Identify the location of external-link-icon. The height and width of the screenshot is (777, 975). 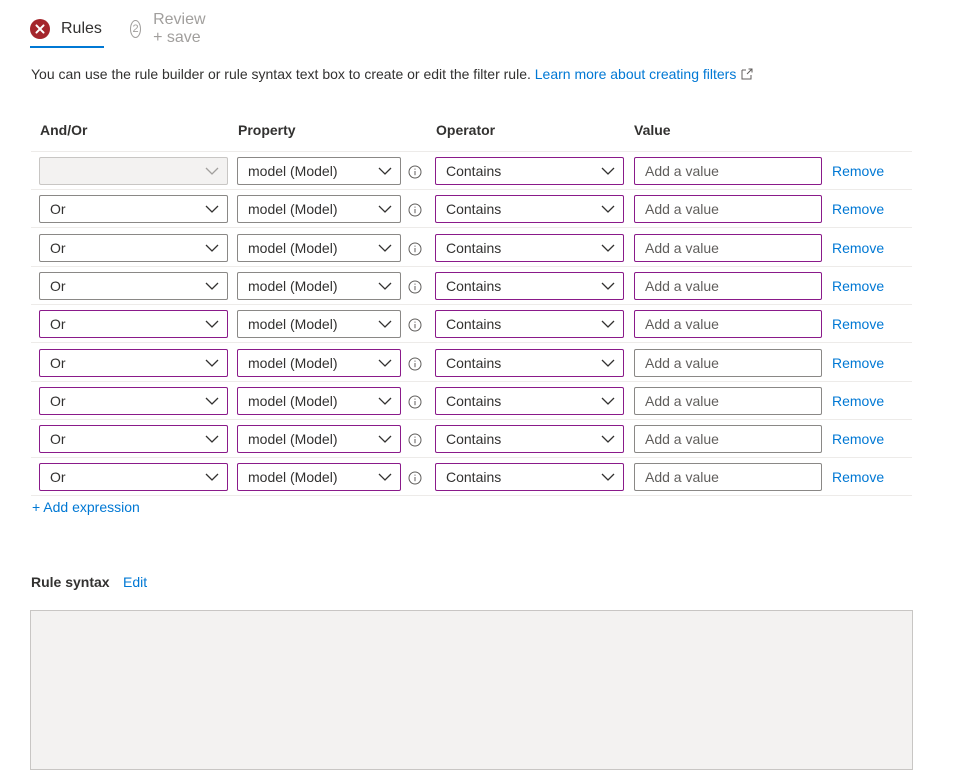
(747, 74).